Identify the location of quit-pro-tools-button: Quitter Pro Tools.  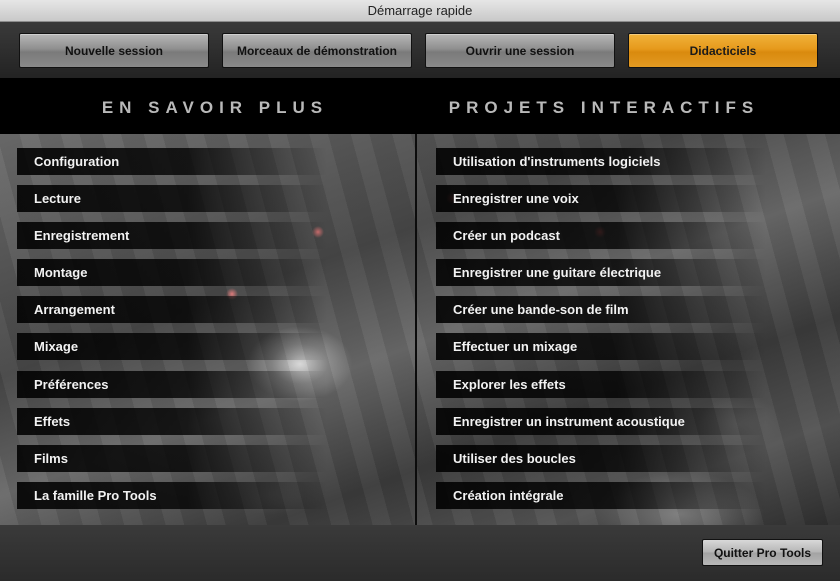
(762, 552).